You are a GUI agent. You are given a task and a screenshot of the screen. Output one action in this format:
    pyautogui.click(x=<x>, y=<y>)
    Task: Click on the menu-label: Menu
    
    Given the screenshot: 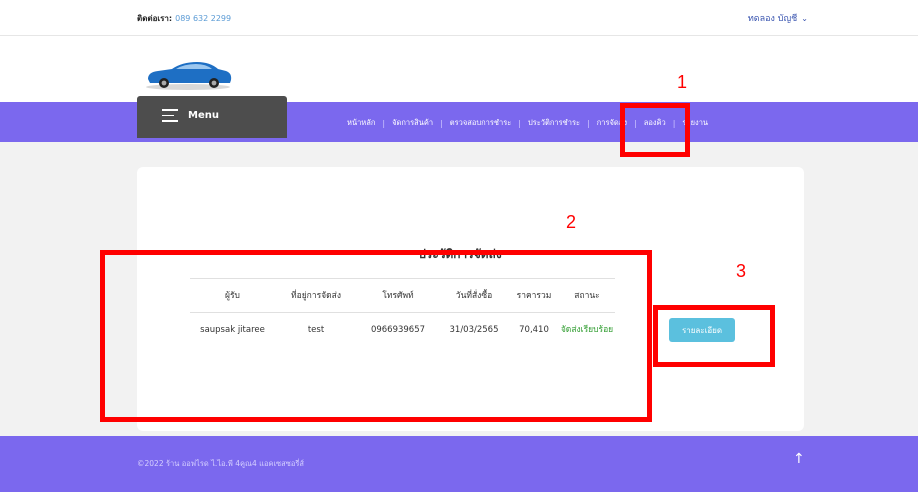 What is the action you would take?
    pyautogui.click(x=203, y=115)
    